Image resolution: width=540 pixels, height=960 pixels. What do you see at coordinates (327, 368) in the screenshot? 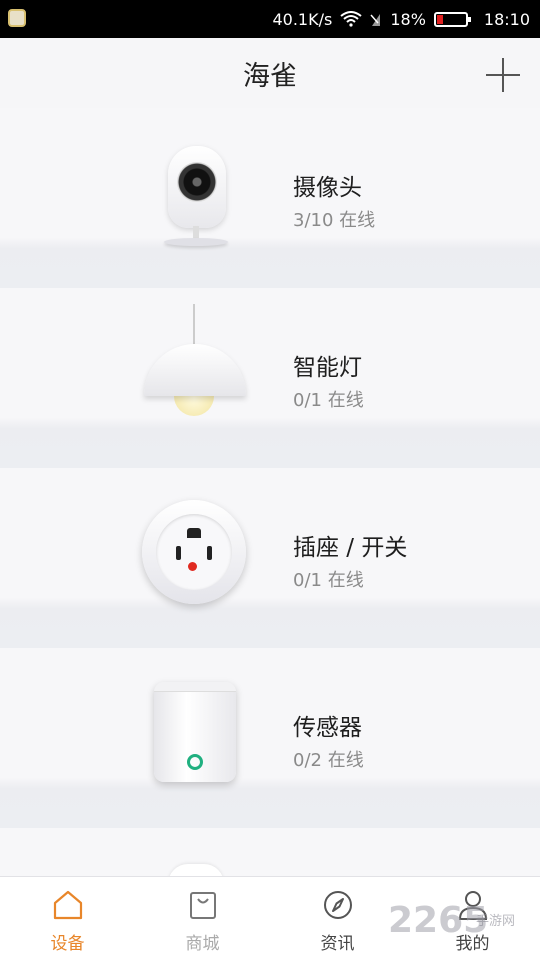
I see `device-name: 智能灯` at bounding box center [327, 368].